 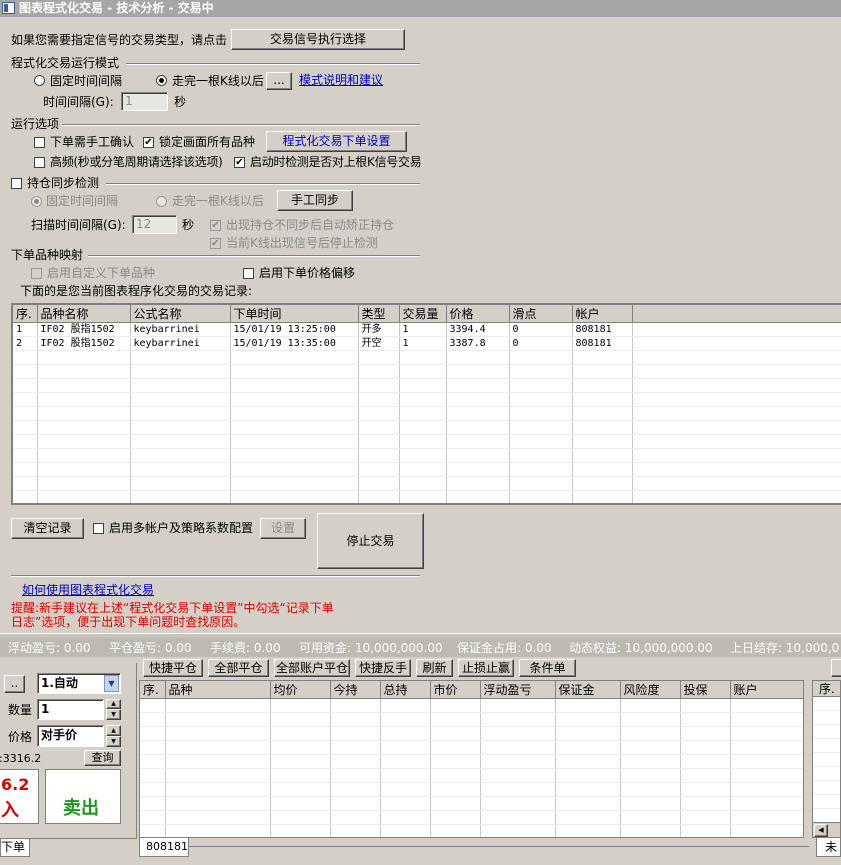 I want to click on after-kbar-radio, so click(x=161, y=80).